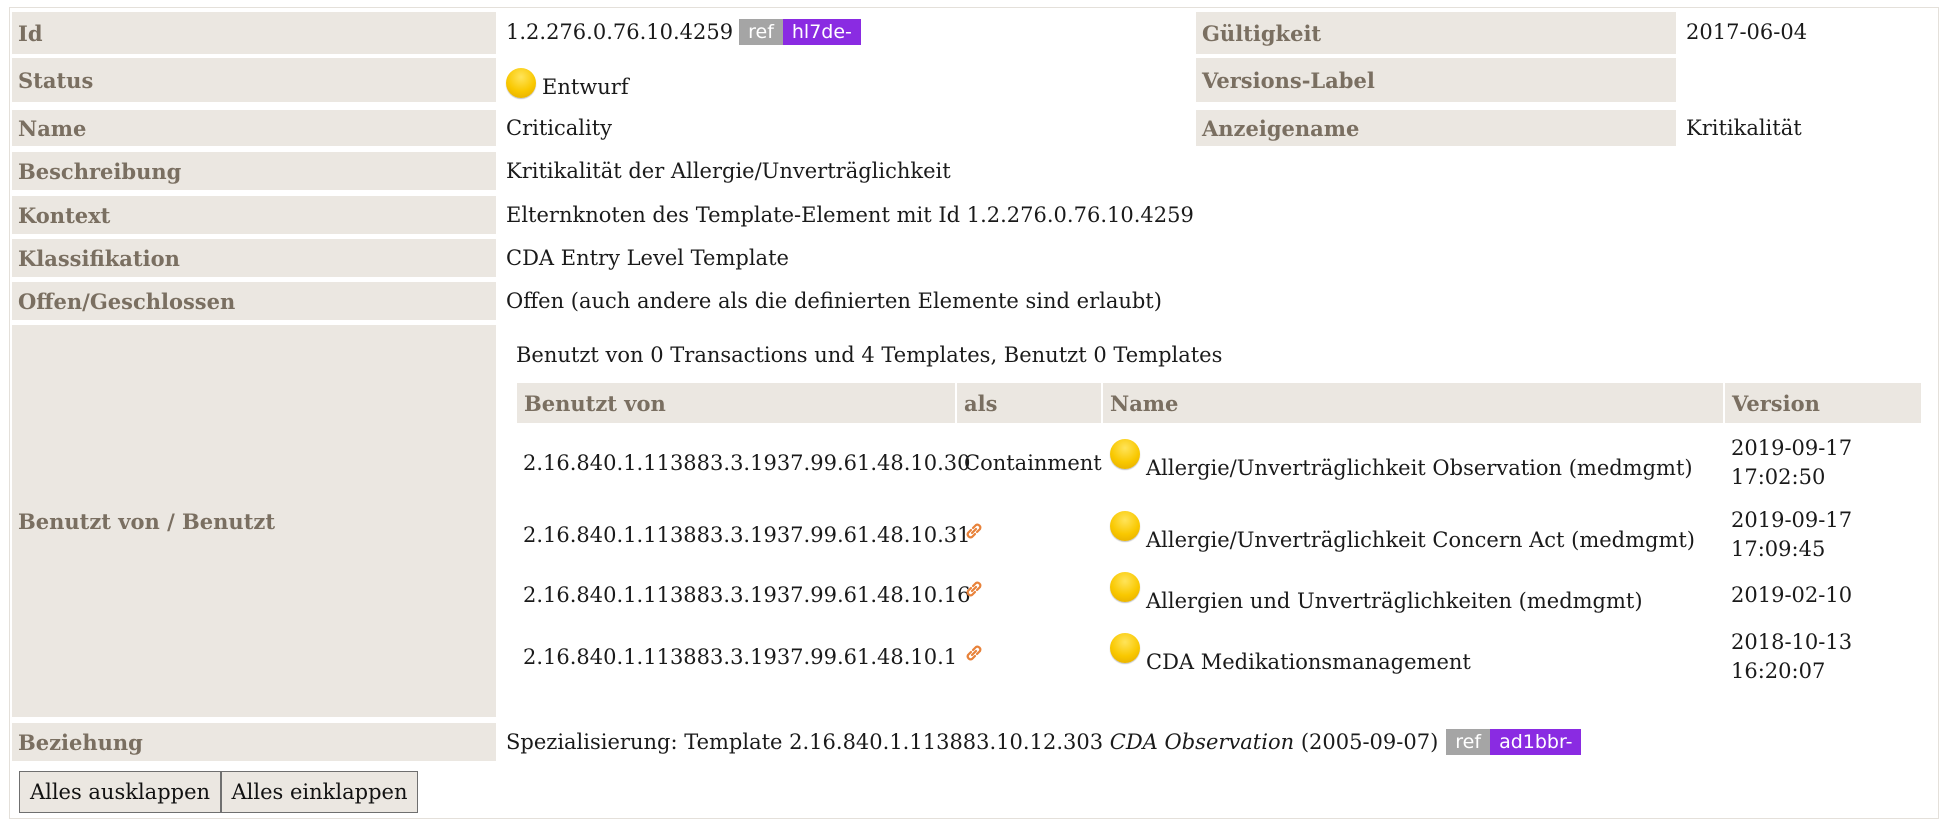  I want to click on offen-label: Offen/Geschlossen, so click(254, 301).